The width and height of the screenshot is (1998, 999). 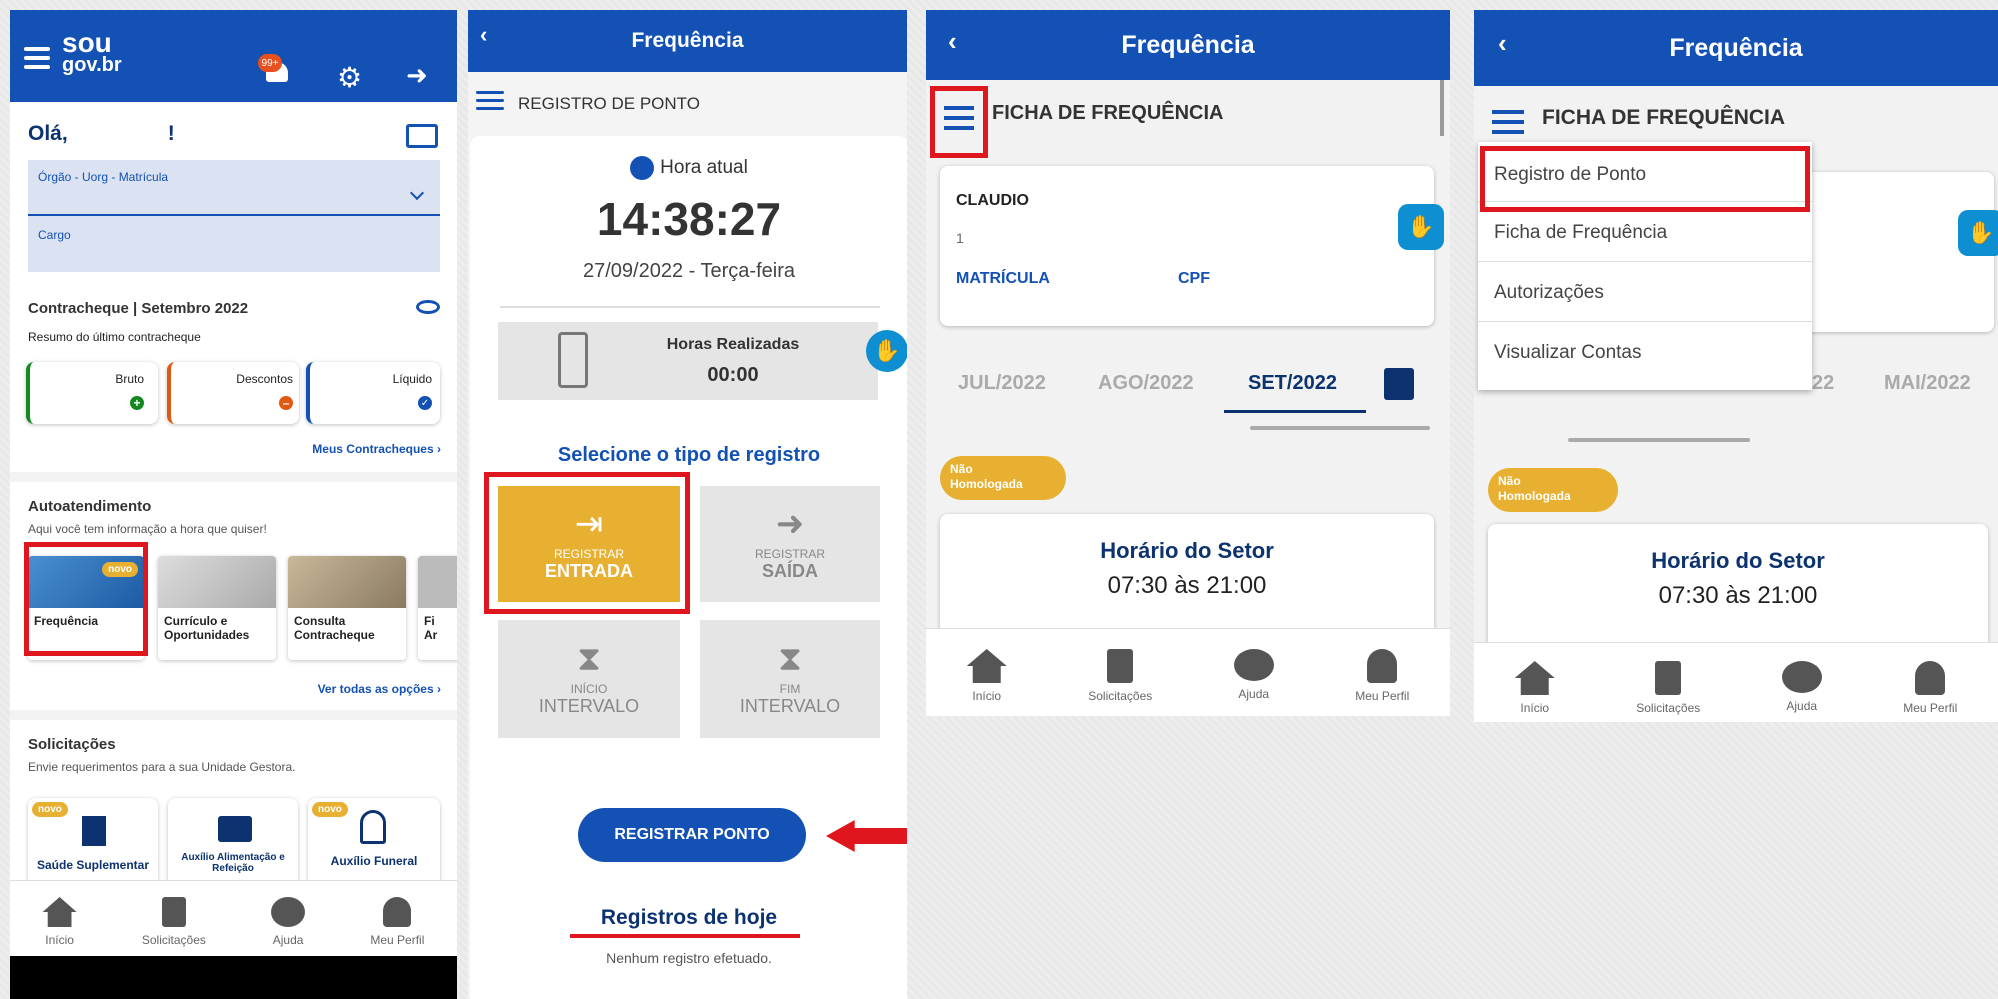 I want to click on fim-intervalo-button: ⧗ FIM INTERVALO, so click(x=790, y=679).